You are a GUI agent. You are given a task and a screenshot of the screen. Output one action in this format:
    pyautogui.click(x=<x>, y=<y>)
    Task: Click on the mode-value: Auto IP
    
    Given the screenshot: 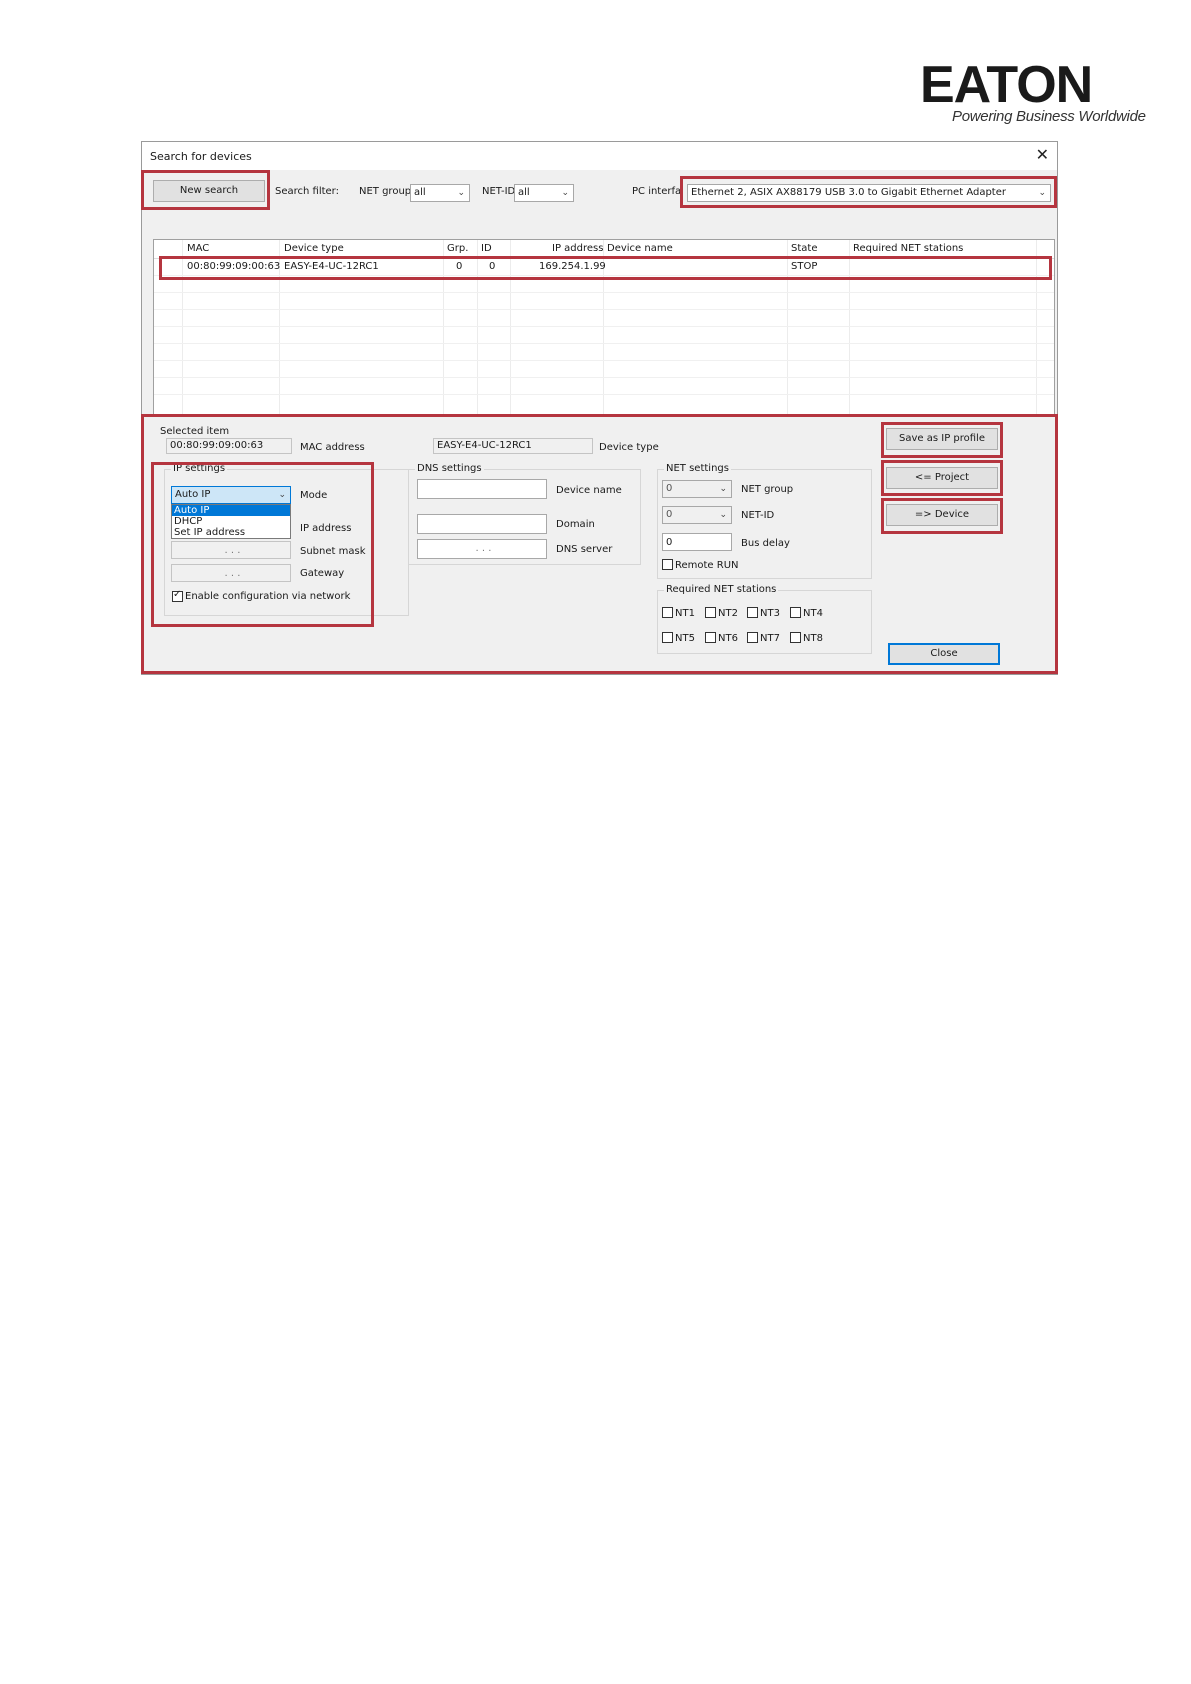 What is the action you would take?
    pyautogui.click(x=193, y=494)
    